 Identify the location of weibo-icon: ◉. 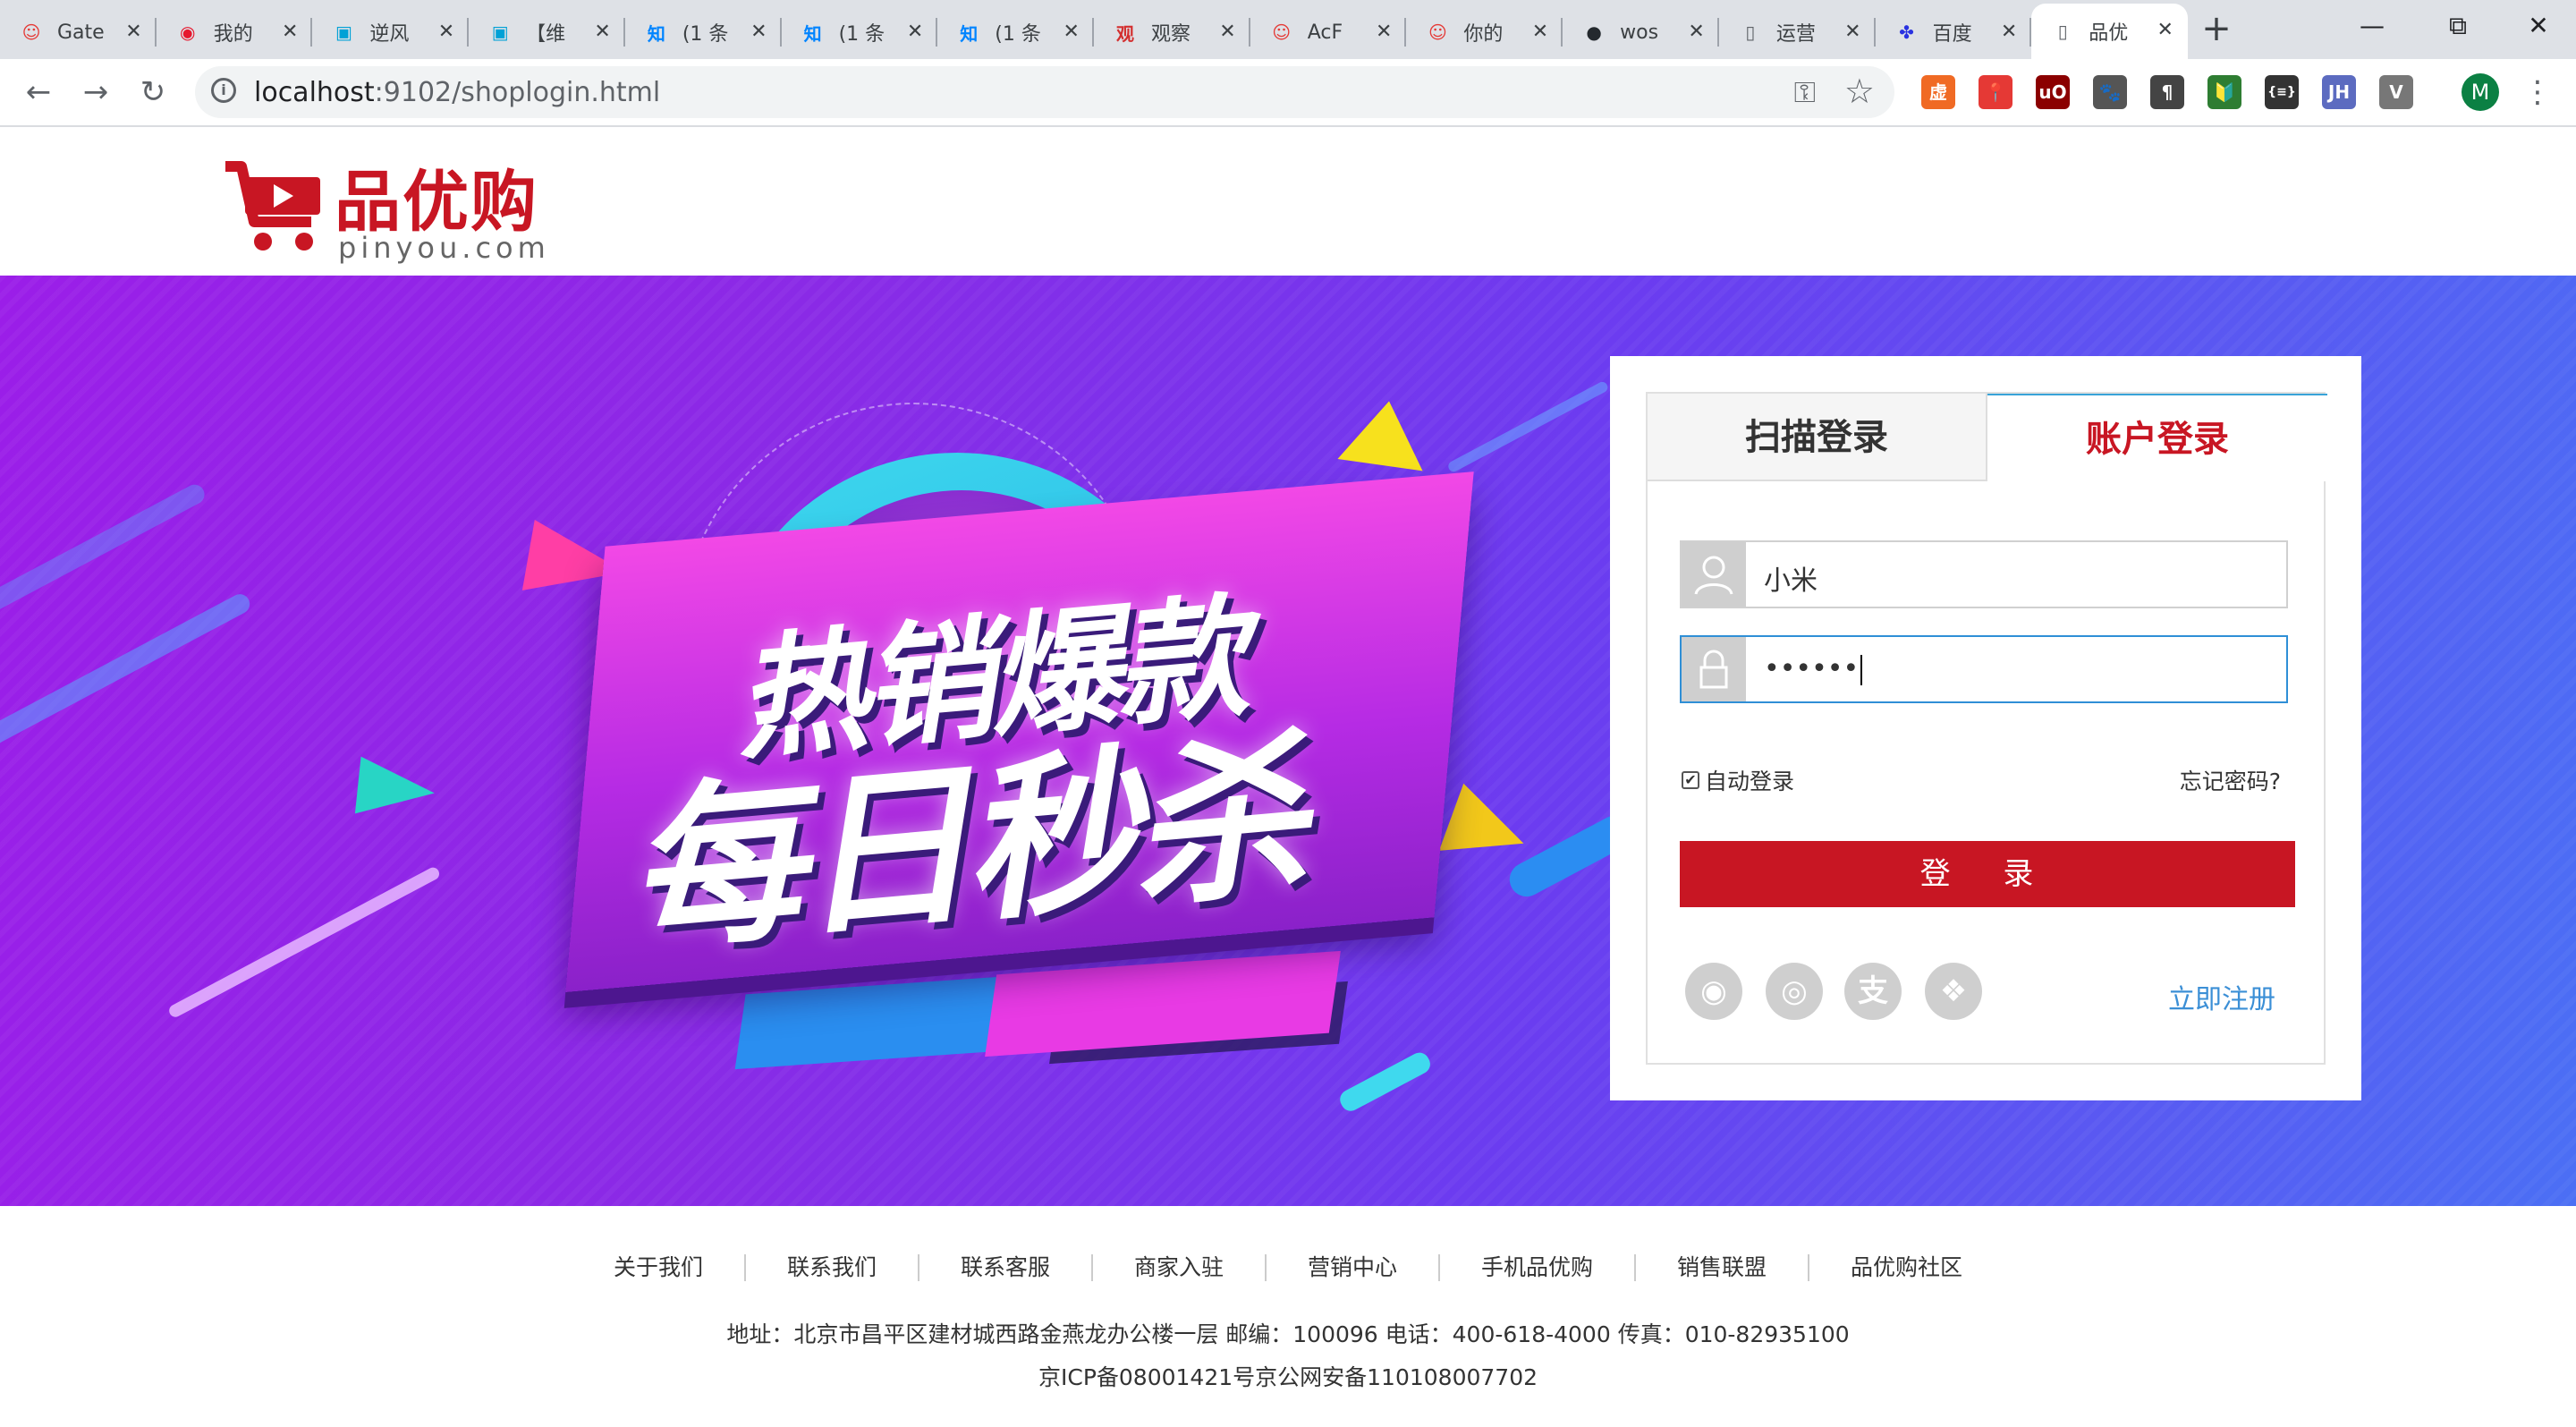
(187, 32).